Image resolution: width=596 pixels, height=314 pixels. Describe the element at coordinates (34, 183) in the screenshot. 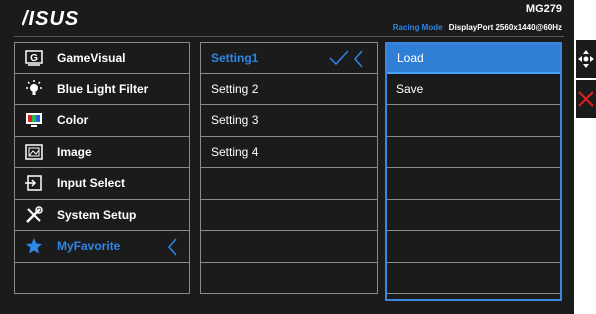

I see `input-select-icon` at that location.